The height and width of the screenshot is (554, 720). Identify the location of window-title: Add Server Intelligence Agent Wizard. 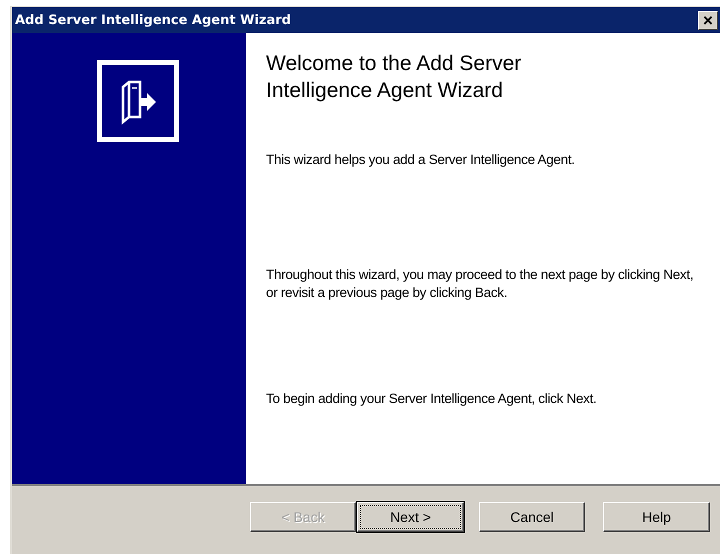
(153, 20).